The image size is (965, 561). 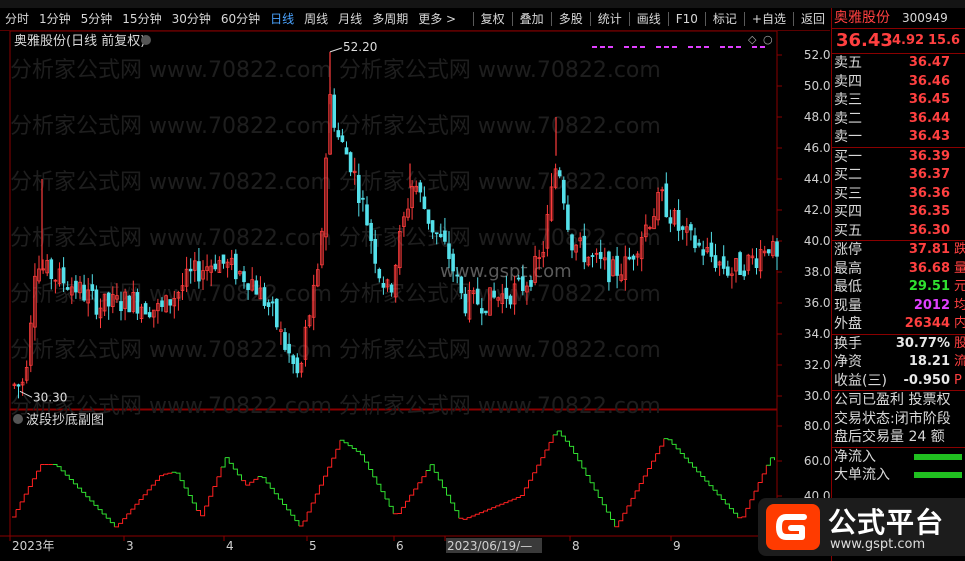 What do you see at coordinates (240, 19) in the screenshot?
I see `period-tab-5: 60分钟` at bounding box center [240, 19].